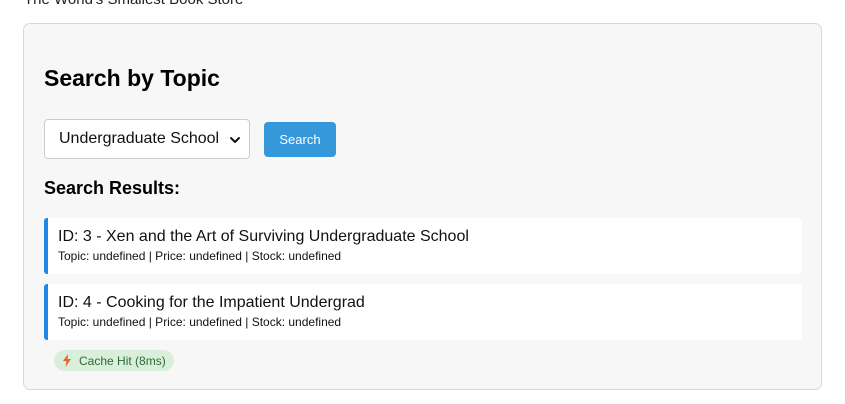 This screenshot has height=404, width=845. What do you see at coordinates (67, 360) in the screenshot?
I see `lightning-bolt-icon` at bounding box center [67, 360].